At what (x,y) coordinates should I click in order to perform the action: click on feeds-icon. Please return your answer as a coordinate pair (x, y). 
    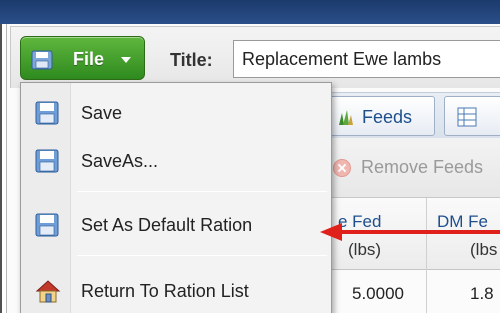
    Looking at the image, I should click on (346, 119).